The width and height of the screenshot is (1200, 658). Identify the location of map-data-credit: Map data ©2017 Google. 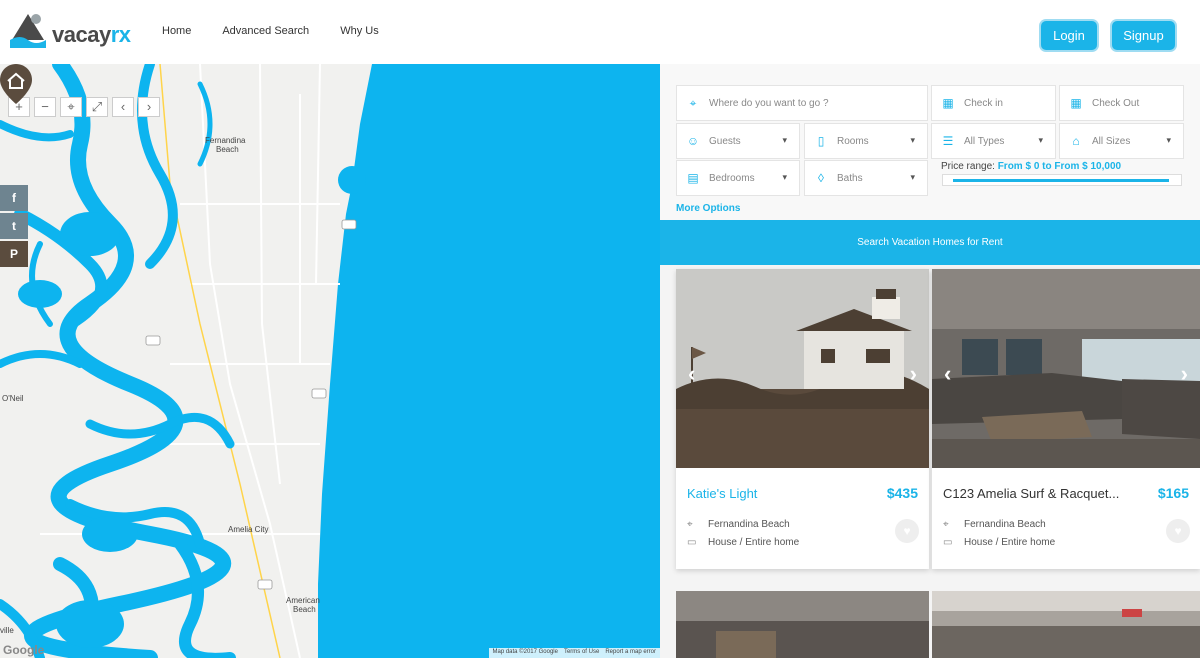
(525, 652).